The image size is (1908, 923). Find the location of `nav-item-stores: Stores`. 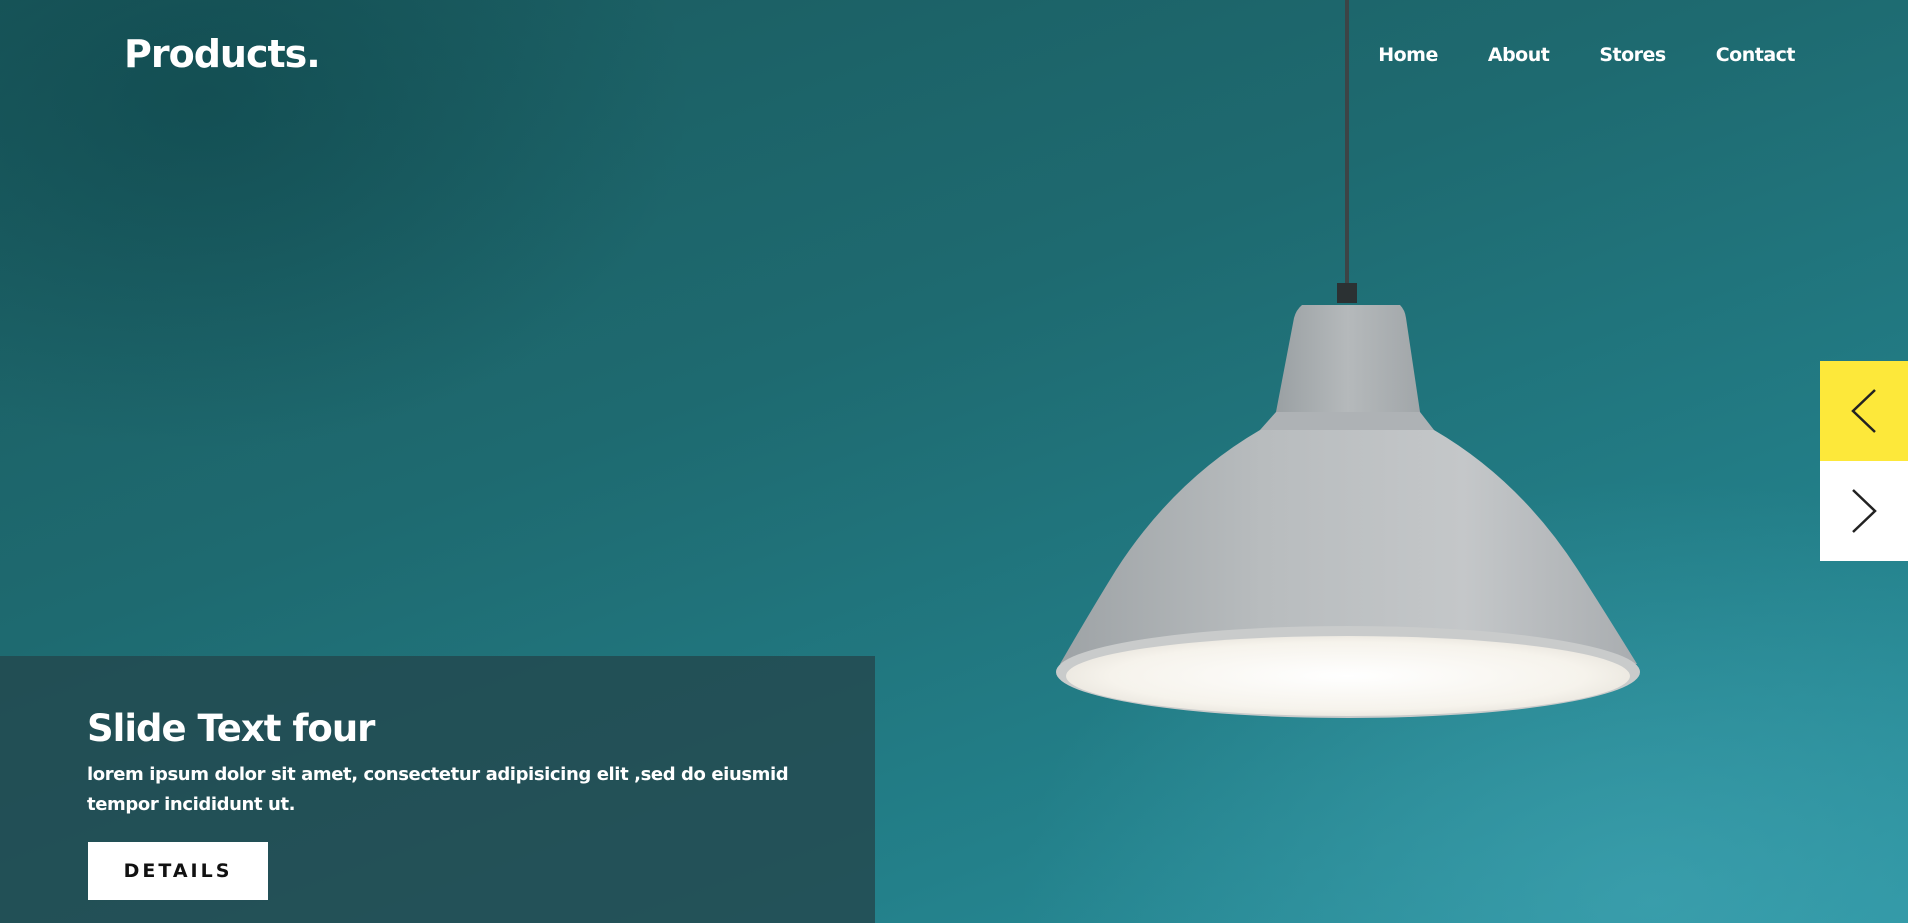

nav-item-stores: Stores is located at coordinates (1632, 55).